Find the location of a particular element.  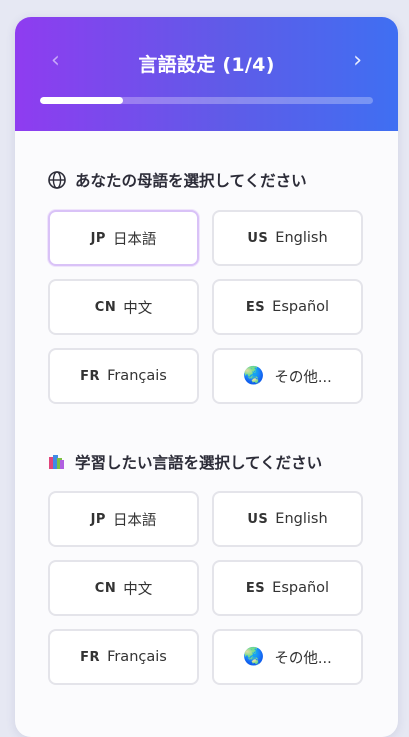

learning-language-option: FR Français is located at coordinates (123, 657).